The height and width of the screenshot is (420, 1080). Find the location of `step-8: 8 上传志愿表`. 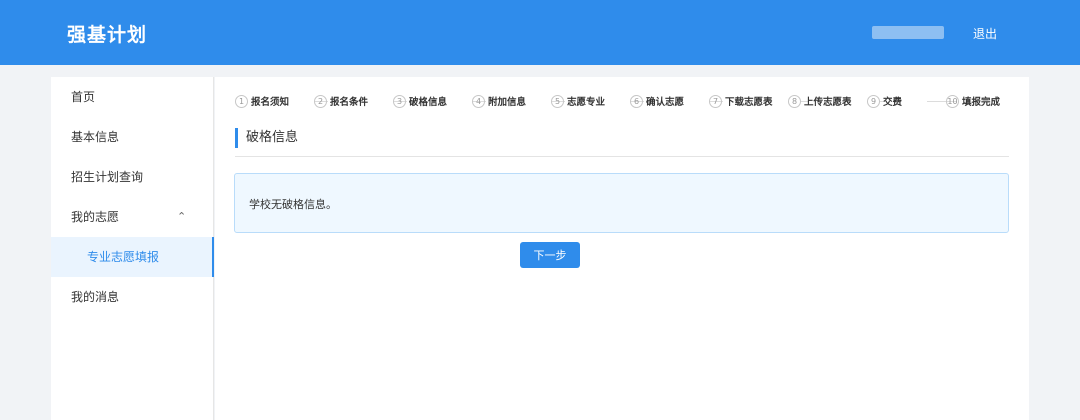

step-8: 8 上传志愿表 is located at coordinates (820, 101).